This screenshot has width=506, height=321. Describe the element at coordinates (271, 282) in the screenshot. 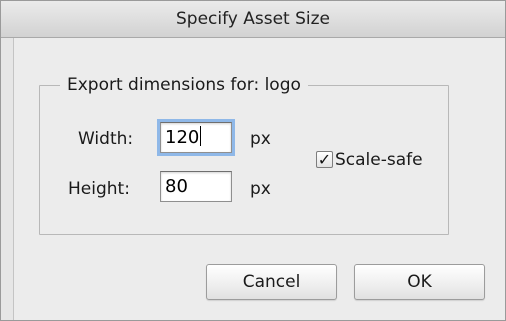

I see `cancel-button: Cancel` at that location.